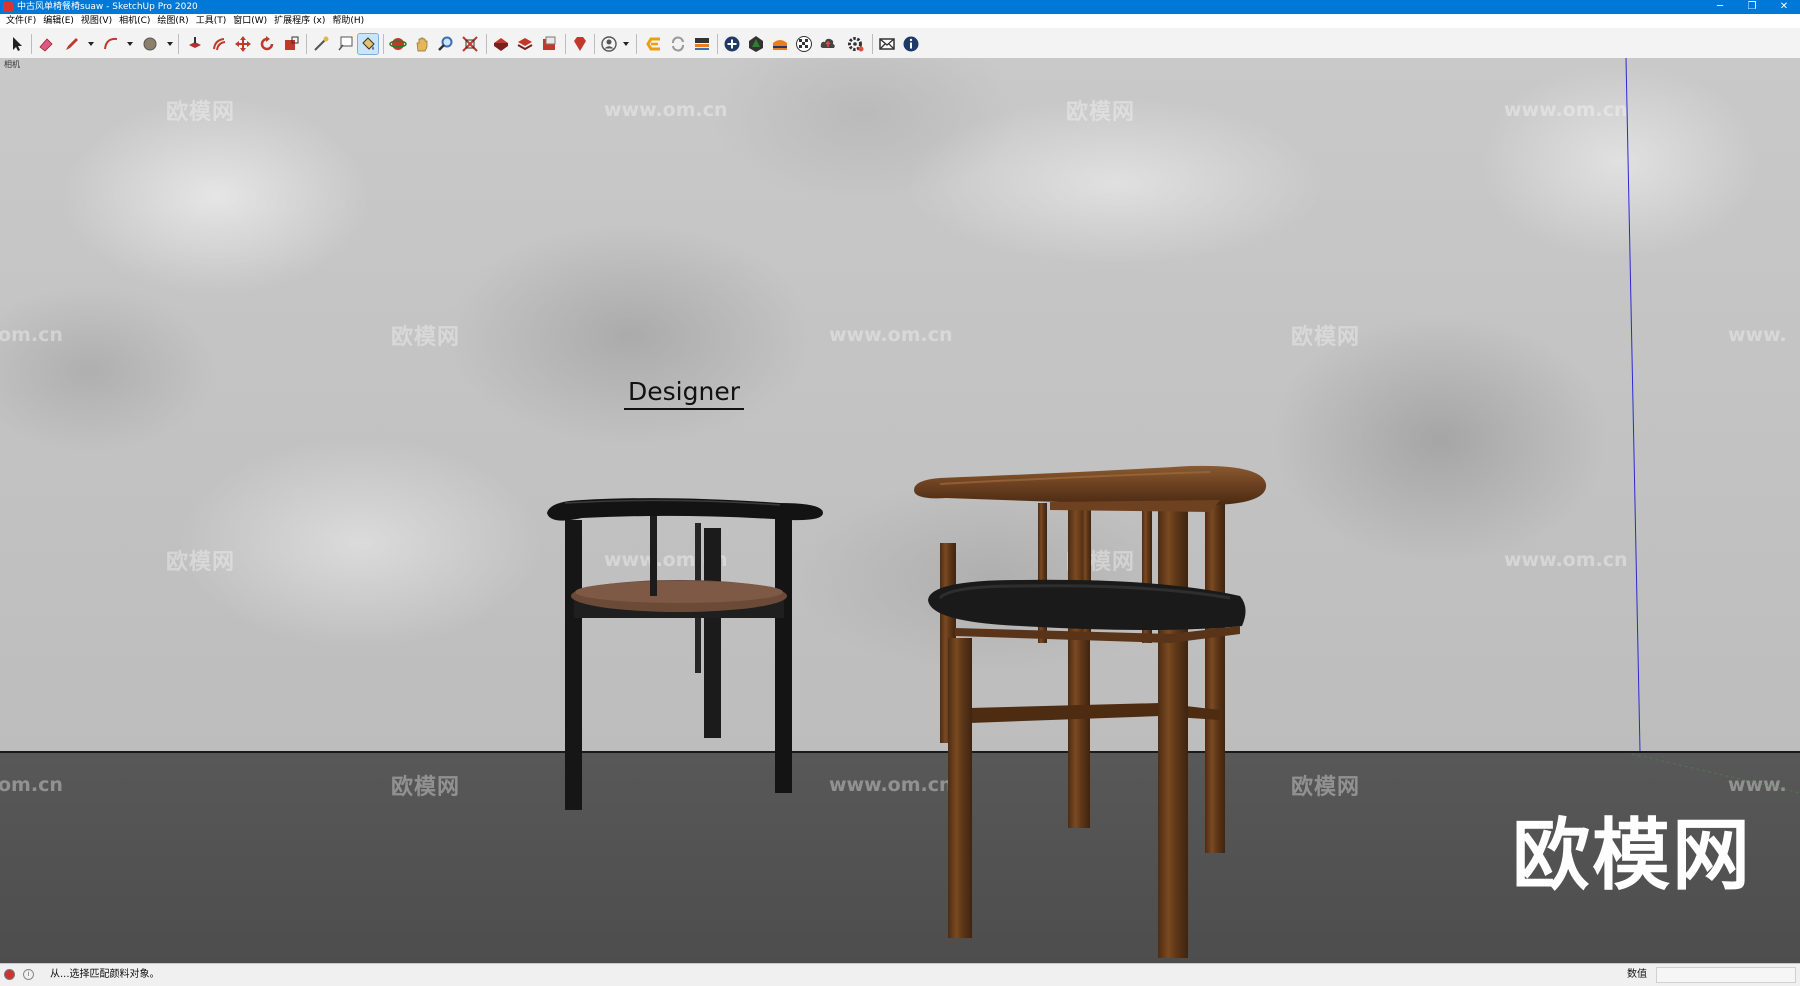 The height and width of the screenshot is (986, 1800). I want to click on tape-measure-tool-button, so click(321, 44).